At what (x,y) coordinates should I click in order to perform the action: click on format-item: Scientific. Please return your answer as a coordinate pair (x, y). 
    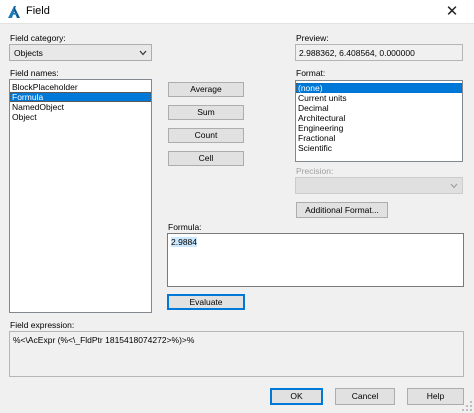
    Looking at the image, I should click on (379, 148).